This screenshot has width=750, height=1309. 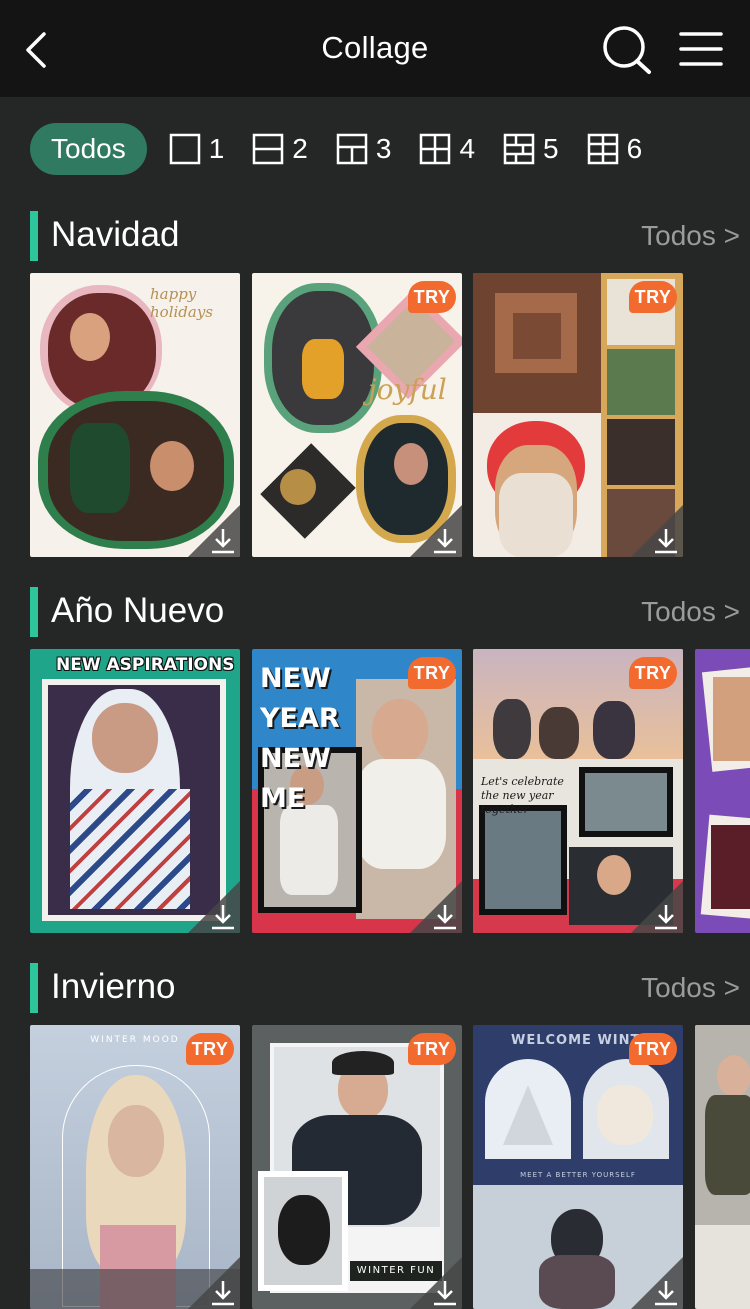 I want to click on filter-layout-6: 6, so click(x=615, y=149).